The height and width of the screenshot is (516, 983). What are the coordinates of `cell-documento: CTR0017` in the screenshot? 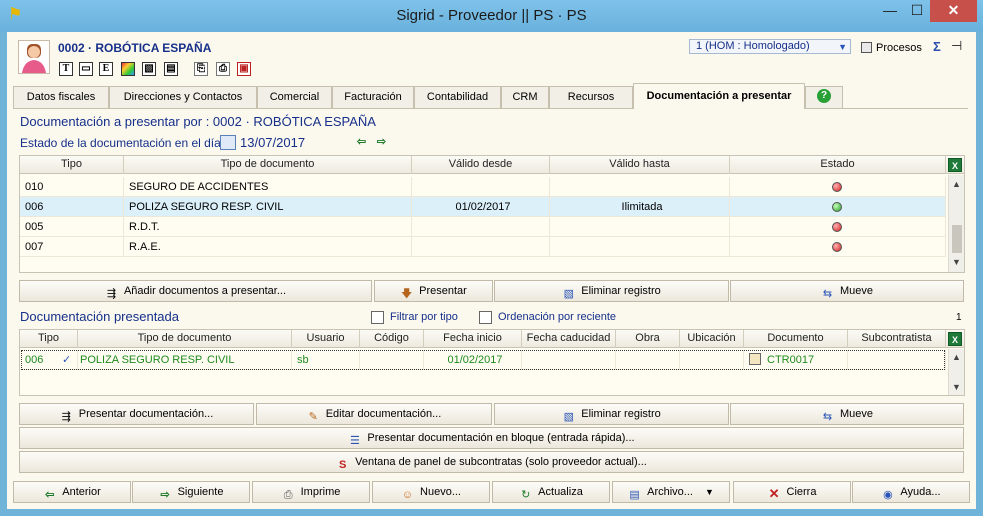 It's located at (796, 360).